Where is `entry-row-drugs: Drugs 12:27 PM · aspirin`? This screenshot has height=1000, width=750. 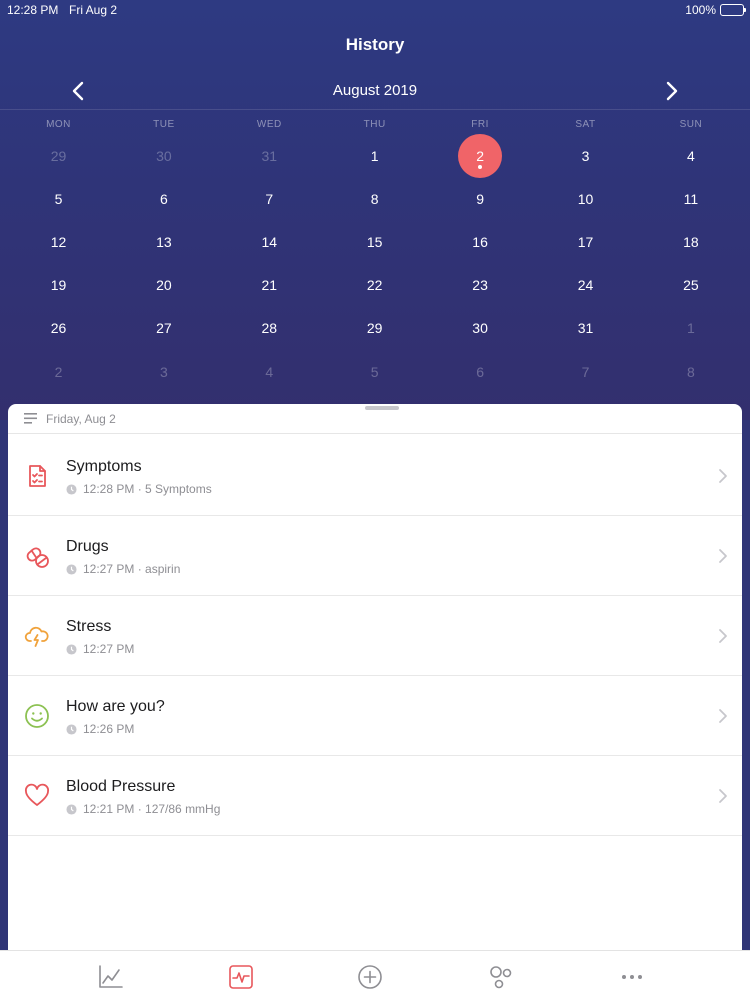 entry-row-drugs: Drugs 12:27 PM · aspirin is located at coordinates (375, 556).